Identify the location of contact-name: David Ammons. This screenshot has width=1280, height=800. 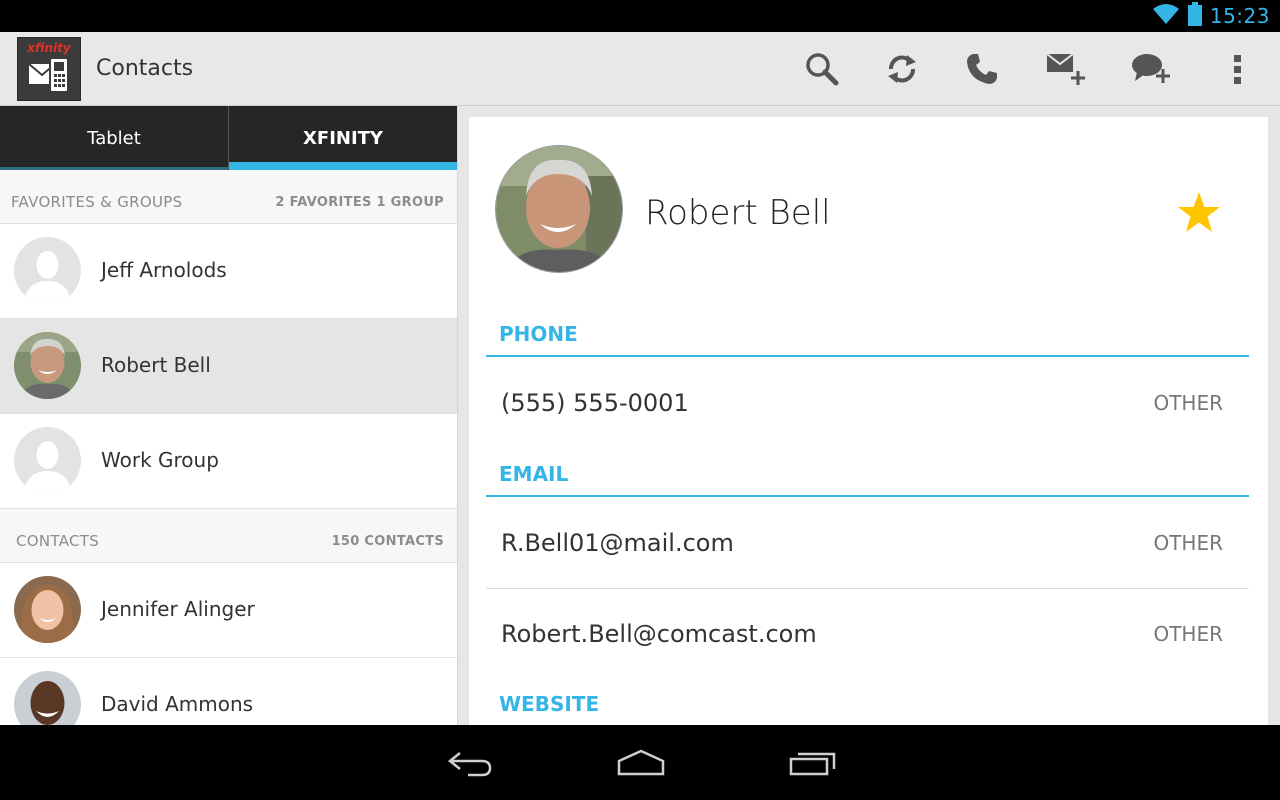
(177, 704).